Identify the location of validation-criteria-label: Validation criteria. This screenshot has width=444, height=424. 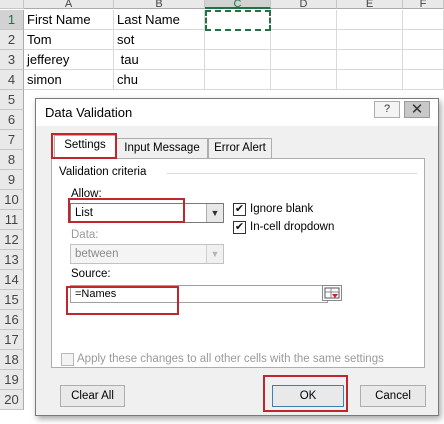
(103, 172).